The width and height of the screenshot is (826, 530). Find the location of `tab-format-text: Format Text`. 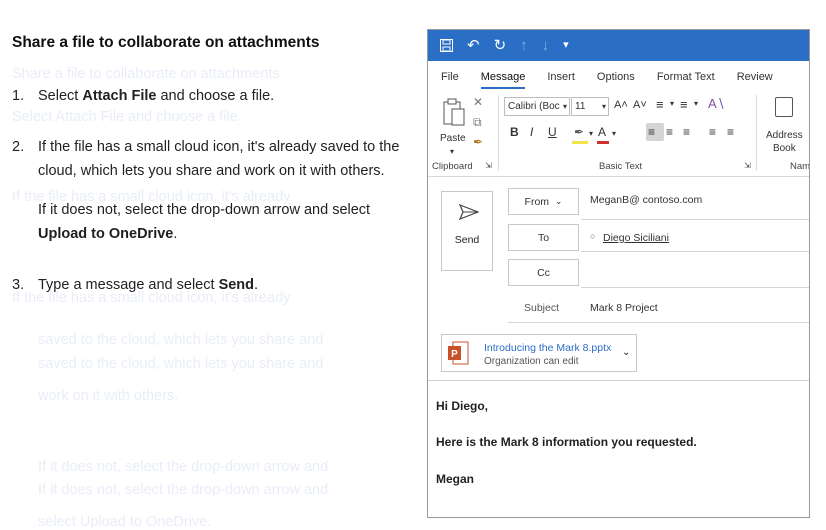

tab-format-text: Format Text is located at coordinates (686, 80).